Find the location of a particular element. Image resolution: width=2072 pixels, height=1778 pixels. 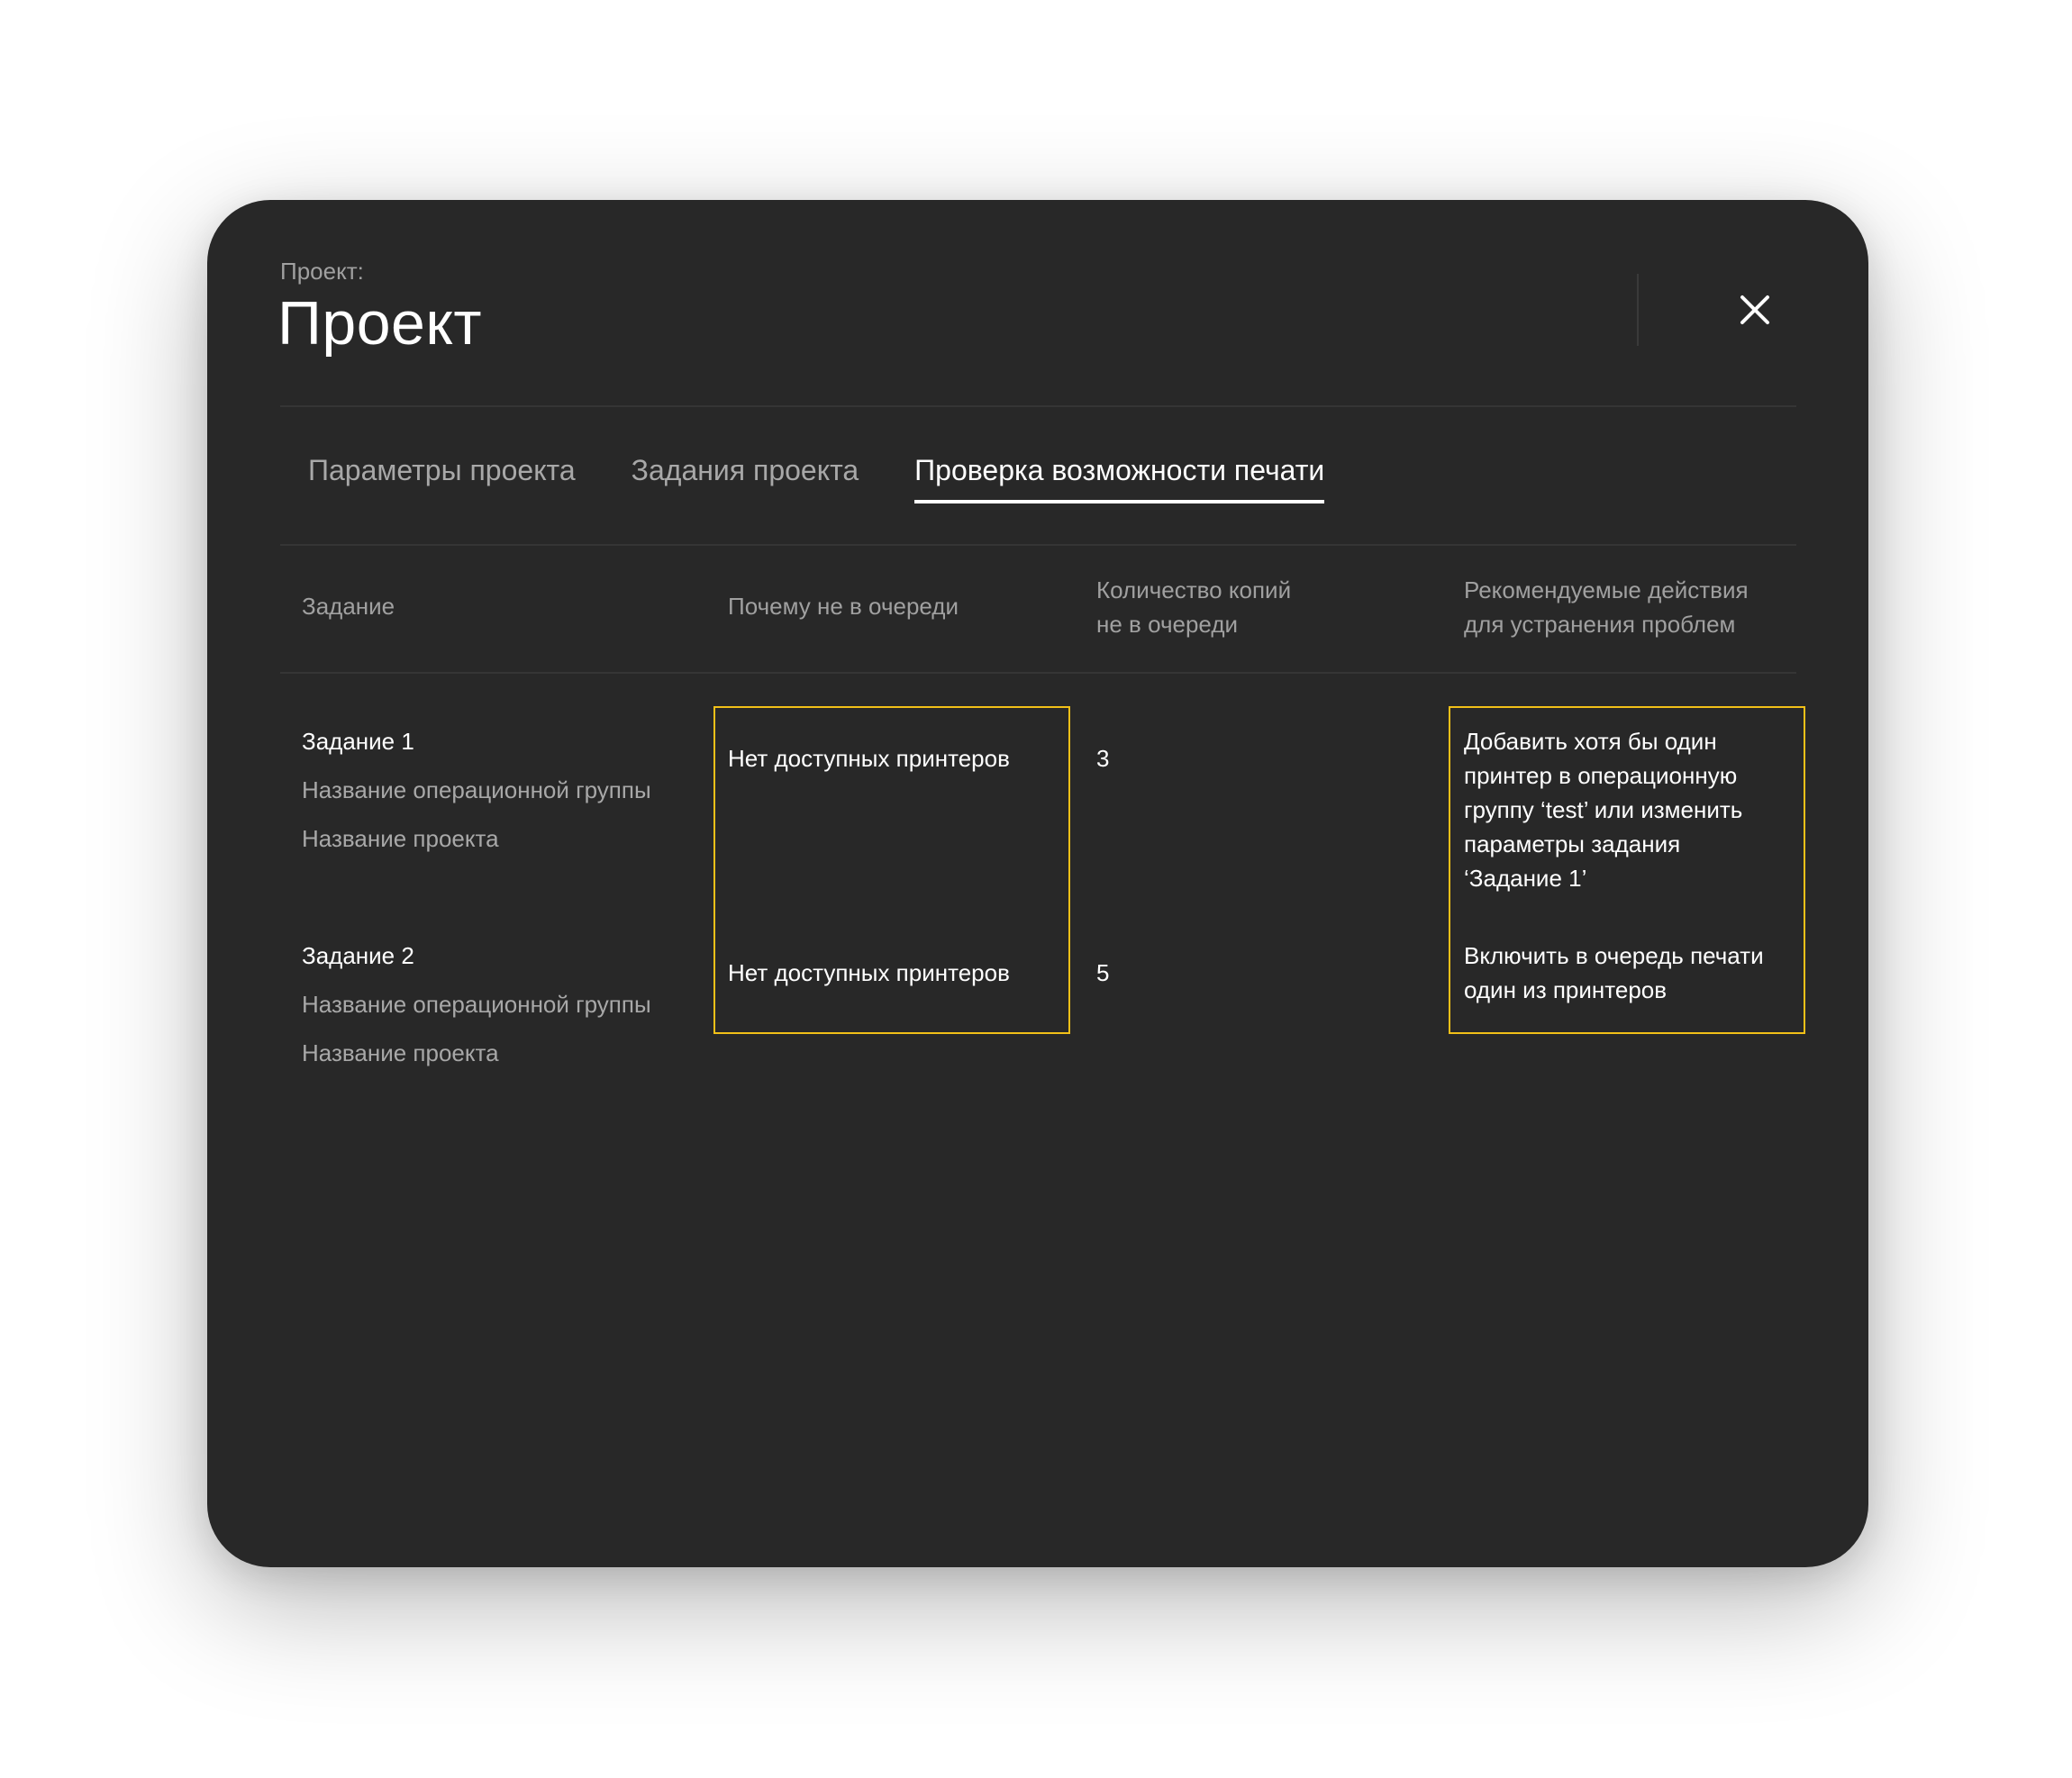

row1-project-name: Название проекта is located at coordinates (400, 838).